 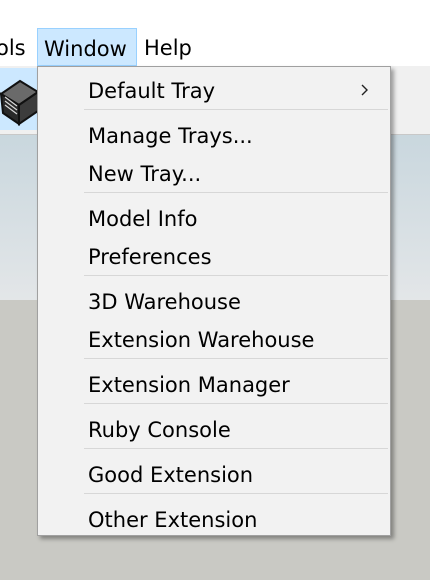 I want to click on menu-item-default-tray: Default Tray, so click(x=214, y=89).